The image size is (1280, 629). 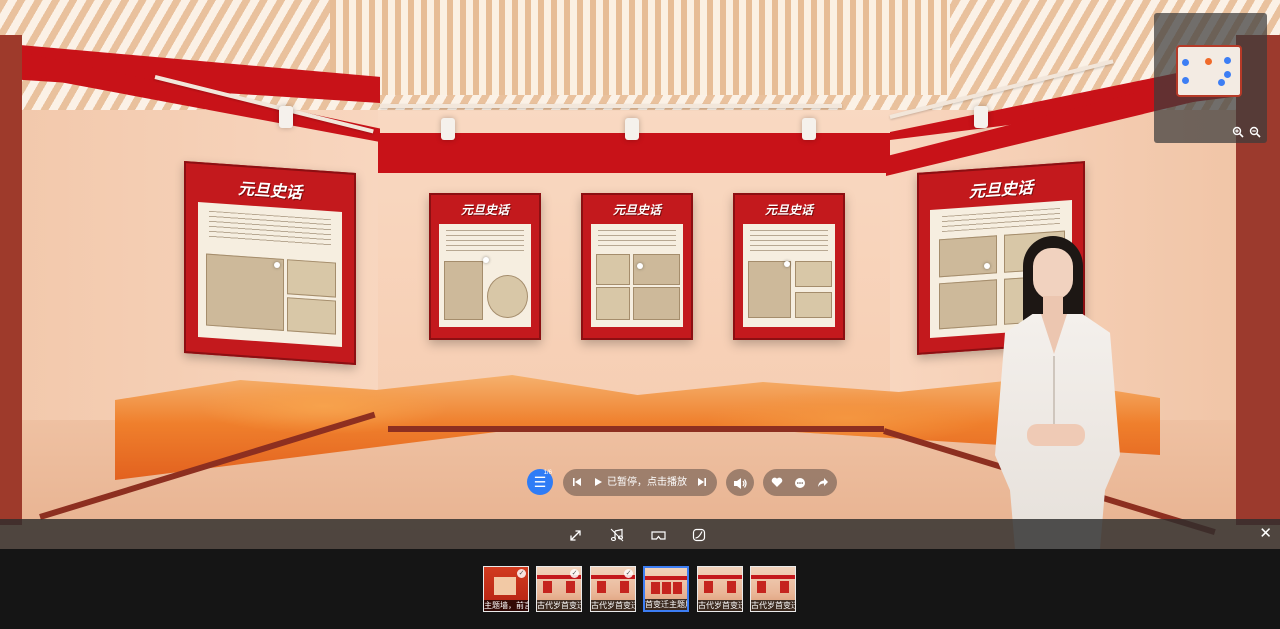 I want to click on gyroscope-icon, so click(x=699, y=534).